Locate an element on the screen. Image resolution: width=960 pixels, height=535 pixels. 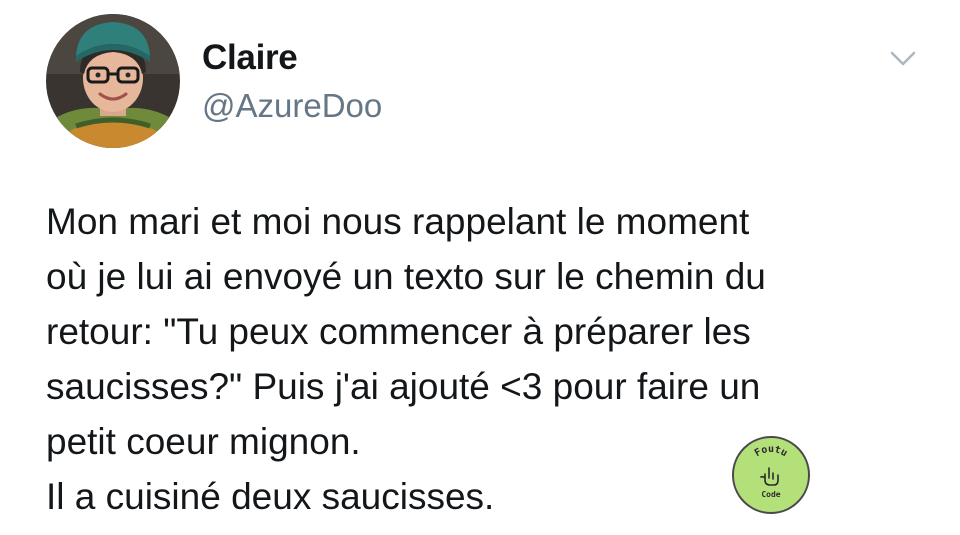
chevron-down-icon is located at coordinates (903, 58).